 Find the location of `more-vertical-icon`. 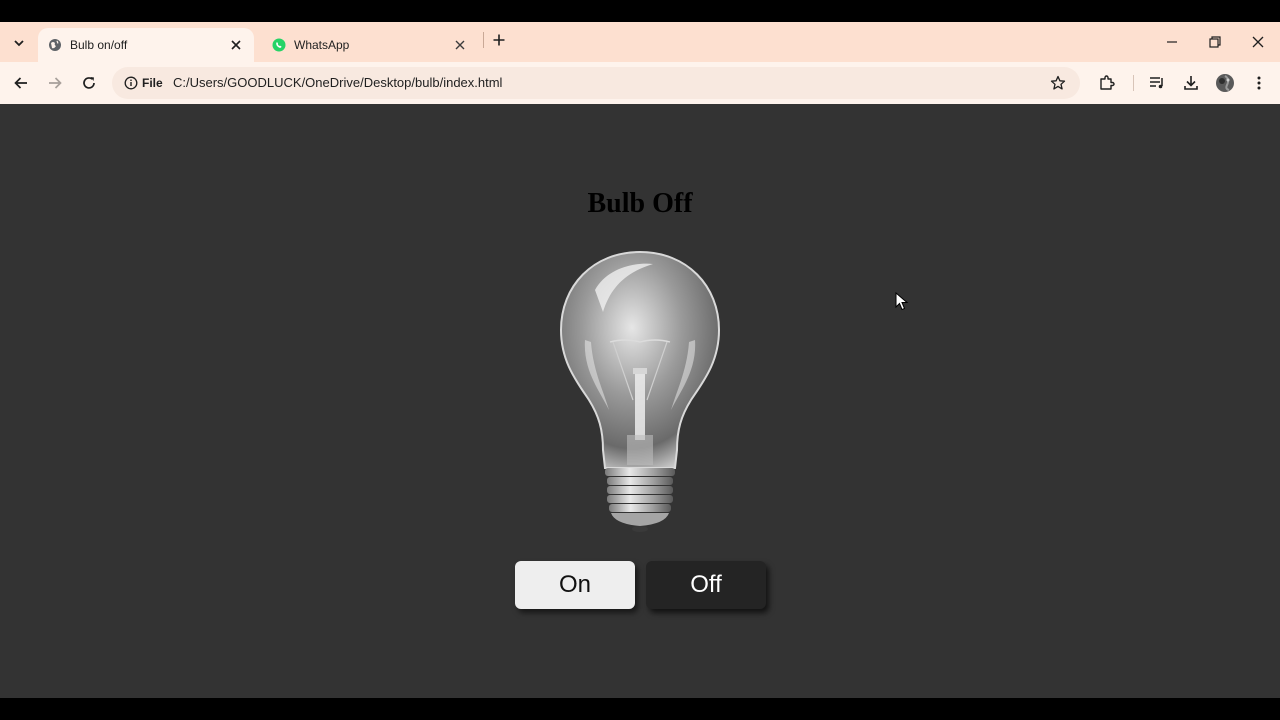

more-vertical-icon is located at coordinates (1259, 83).